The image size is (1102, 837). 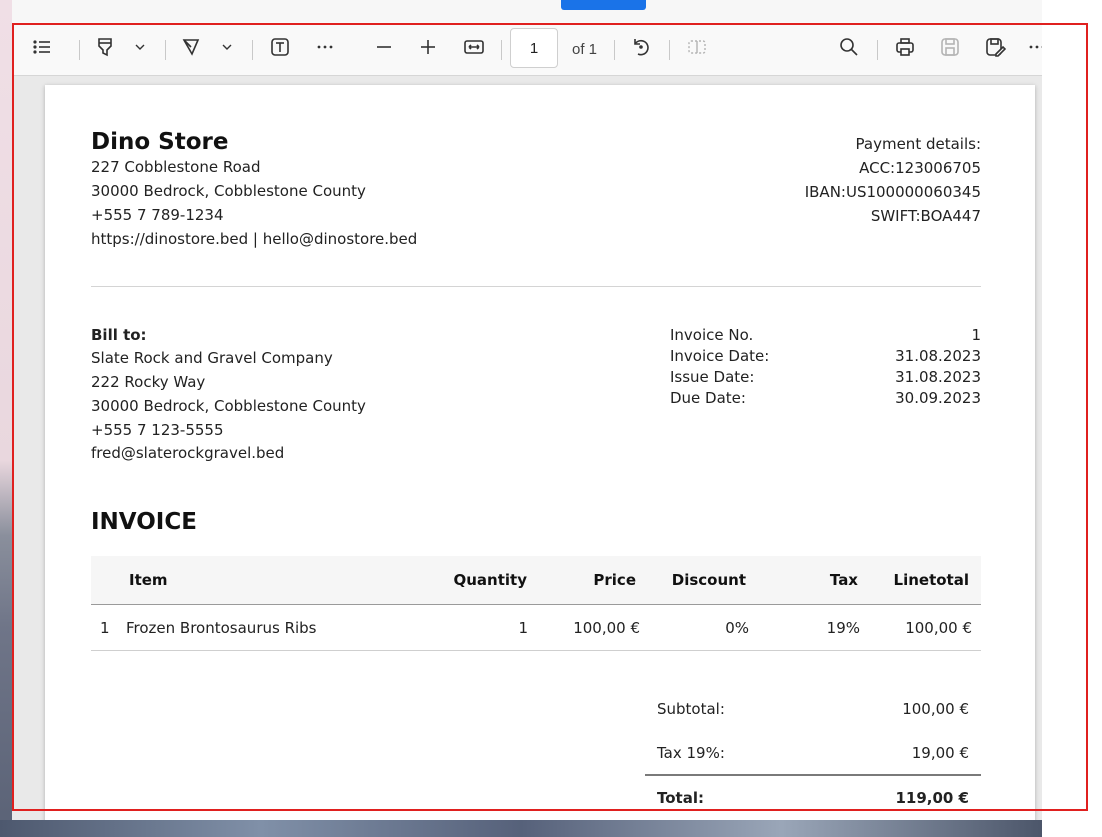 What do you see at coordinates (938, 356) in the screenshot?
I see `invoice-date-value: 31.08.2023` at bounding box center [938, 356].